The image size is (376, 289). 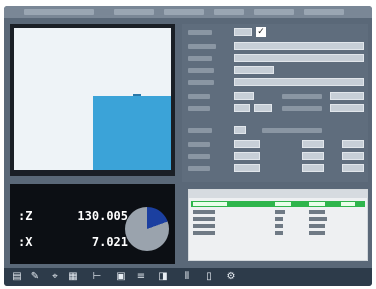 I want to click on top-menu-bar, so click(x=188, y=12).